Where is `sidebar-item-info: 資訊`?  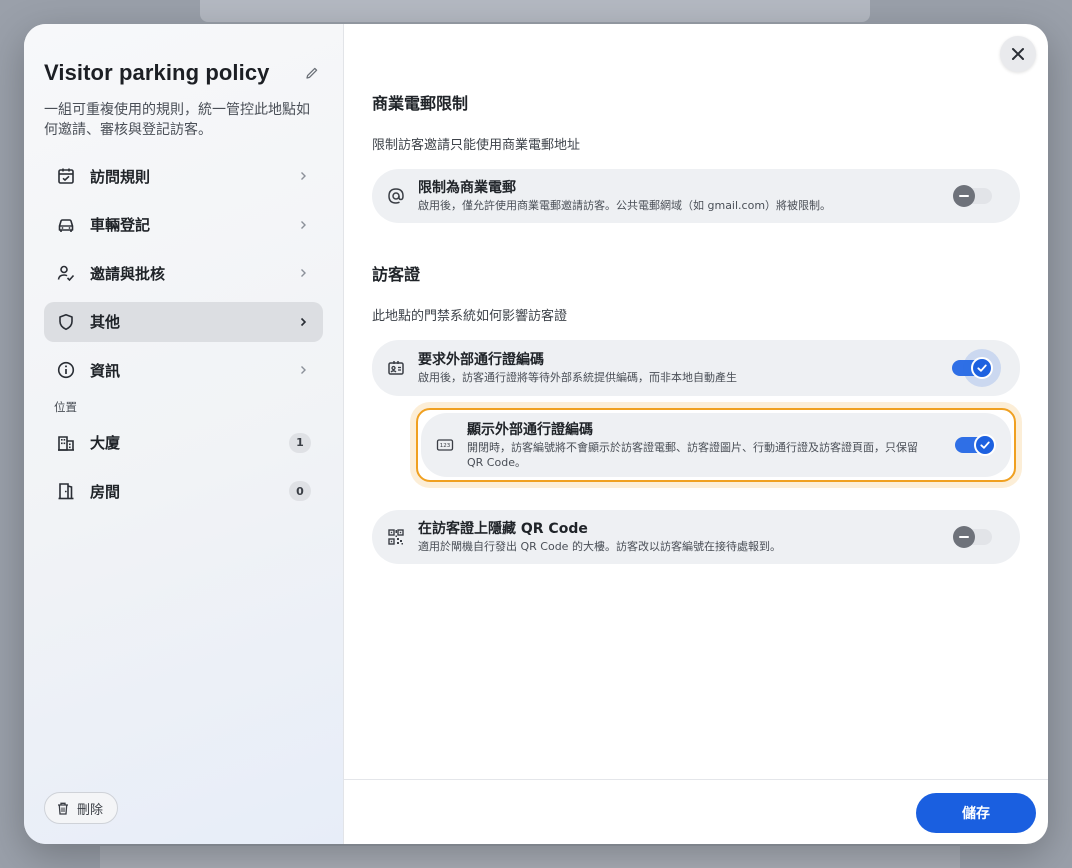 sidebar-item-info: 資訊 is located at coordinates (183, 370).